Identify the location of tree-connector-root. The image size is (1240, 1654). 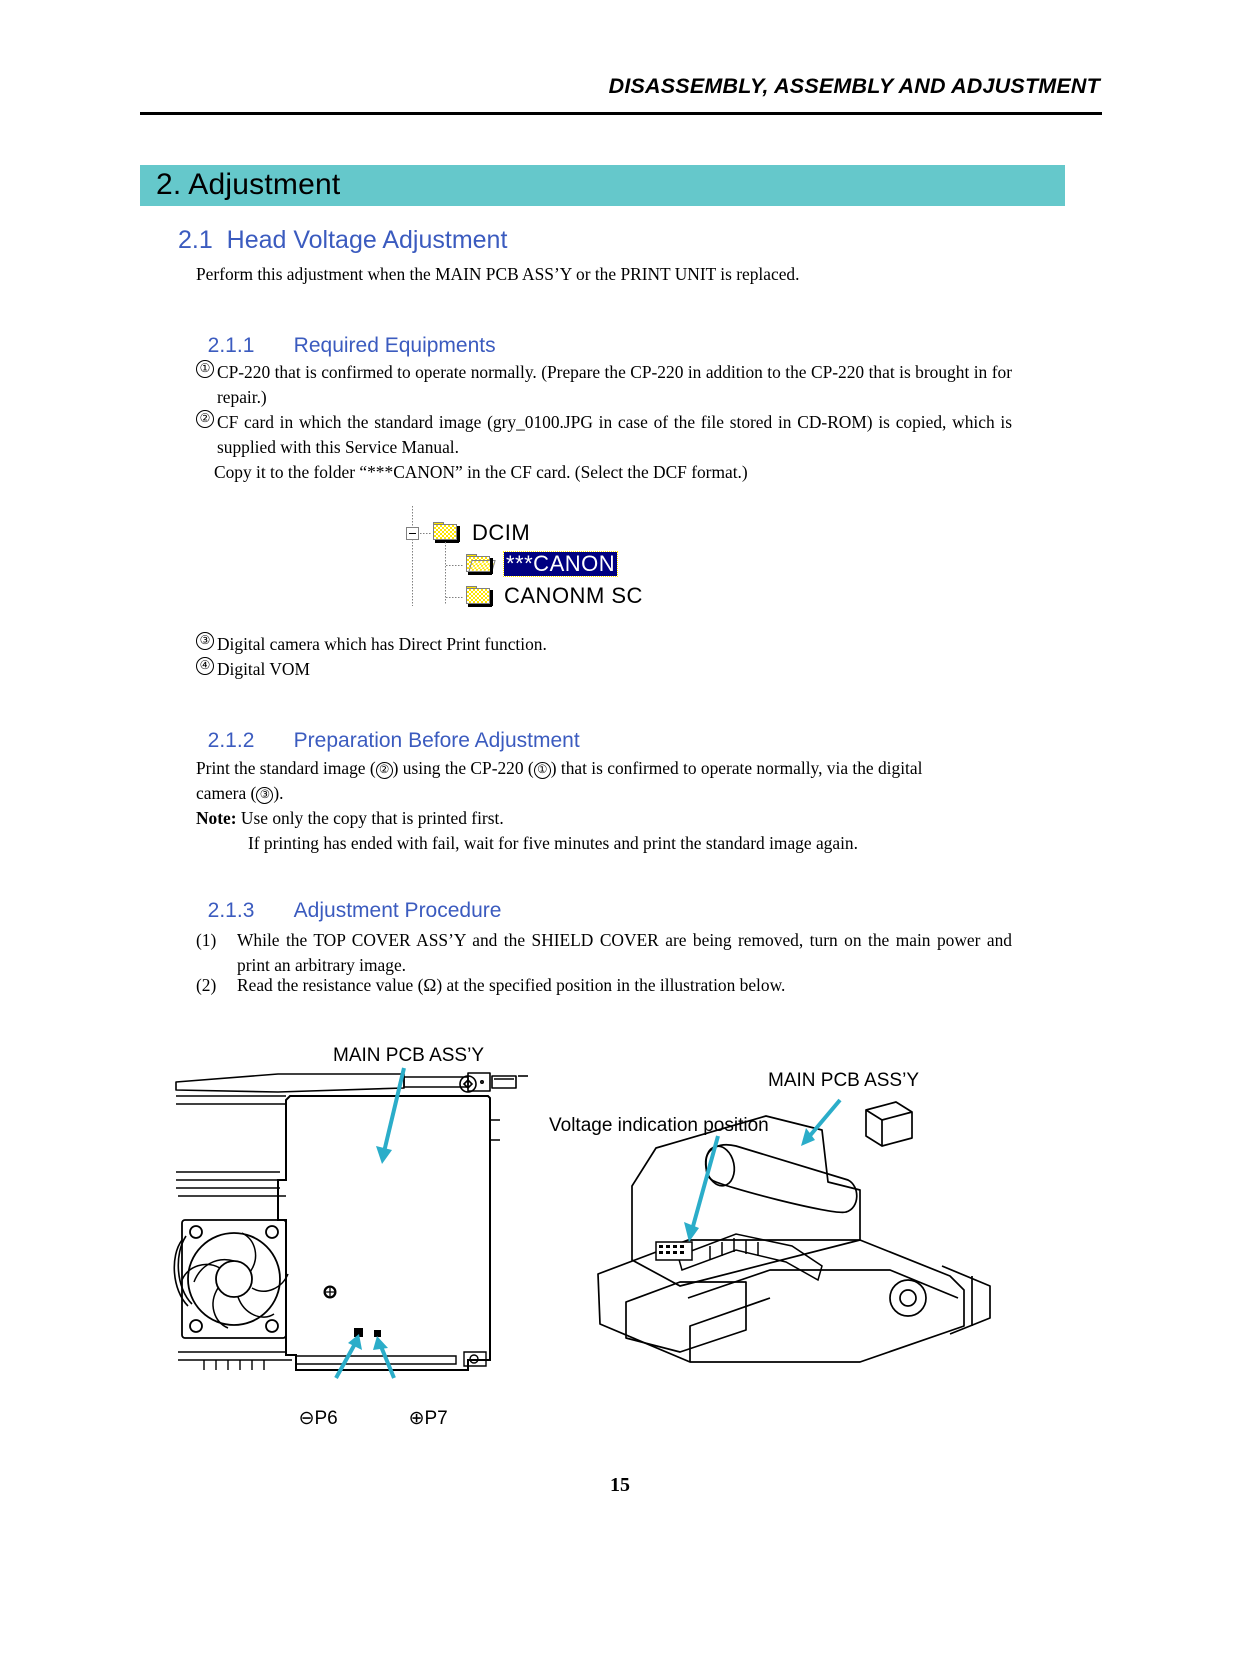
(426, 533).